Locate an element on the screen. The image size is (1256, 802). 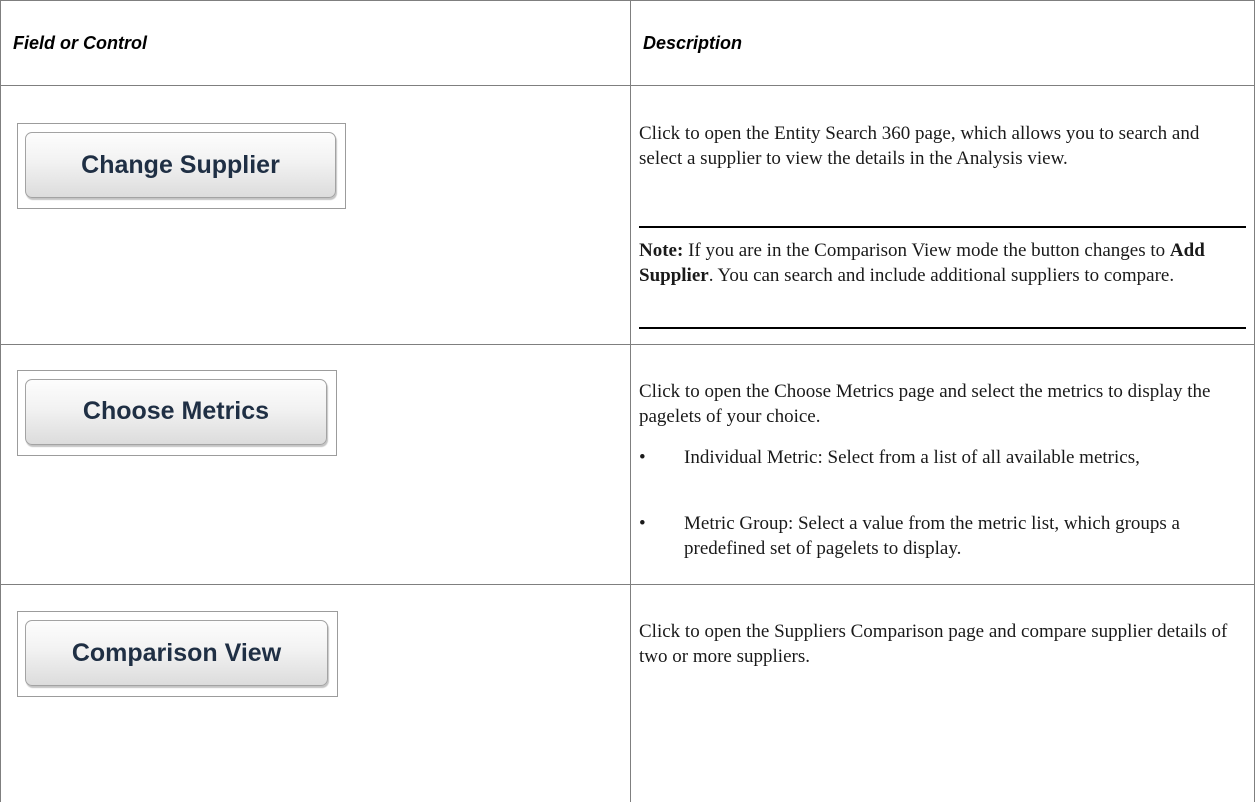
change-supplier-button-image: Change Supplier is located at coordinates (181, 166).